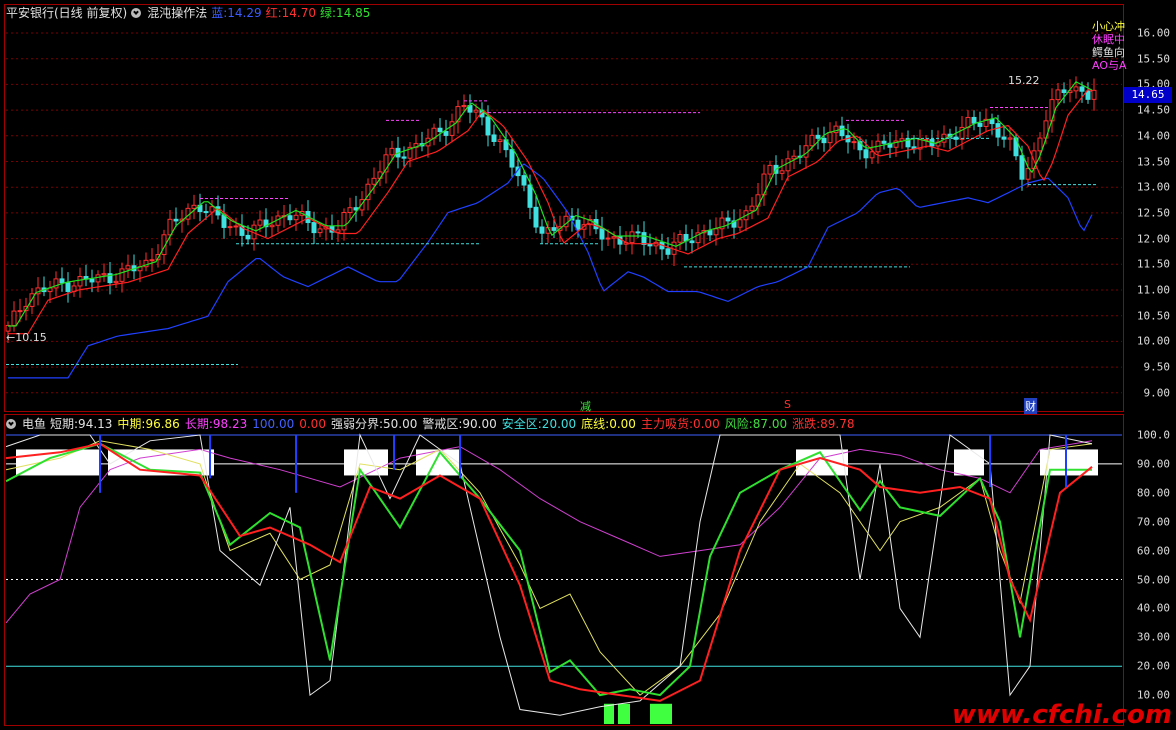  Describe the element at coordinates (1153, 435) in the screenshot. I see `osc-tick-0: 100.0` at that location.